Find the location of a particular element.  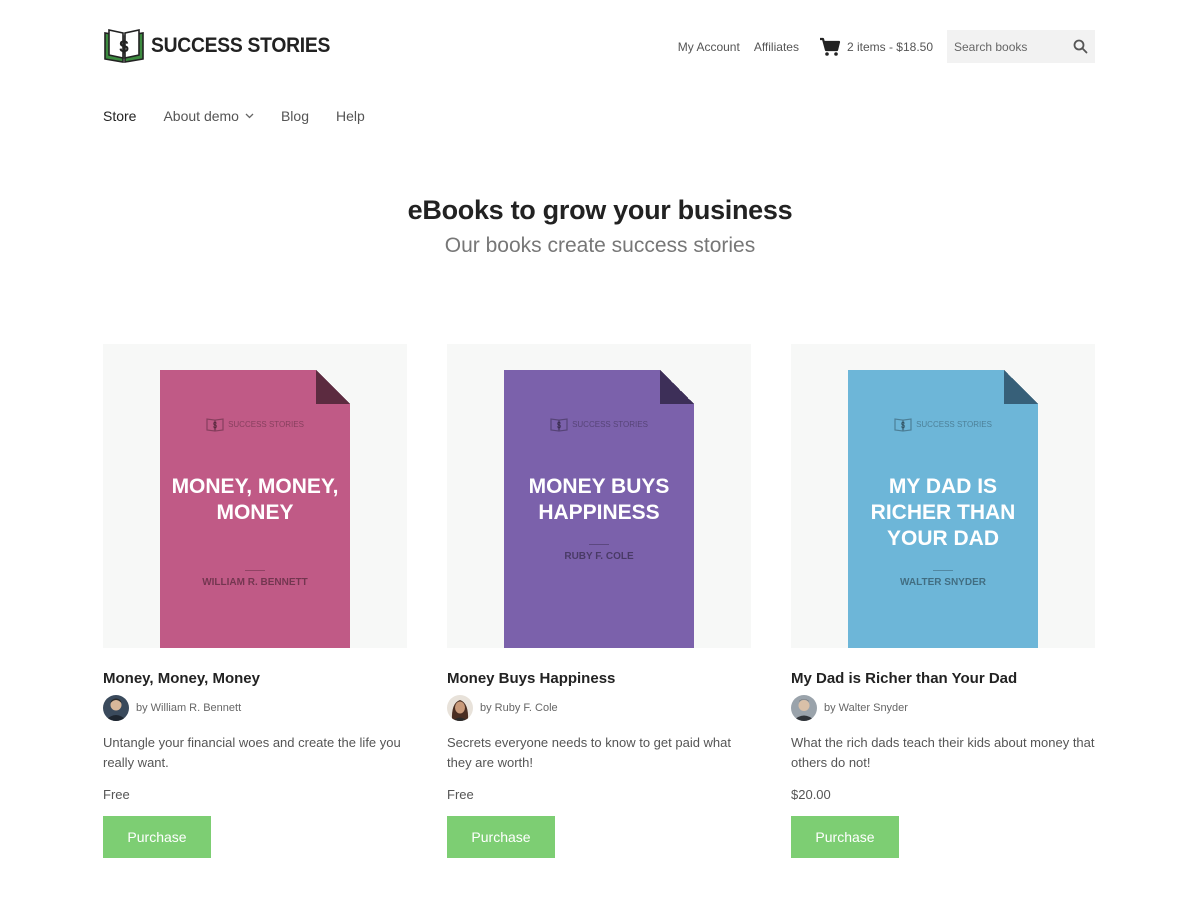

nav-about-demo-label: About demo is located at coordinates (201, 116).